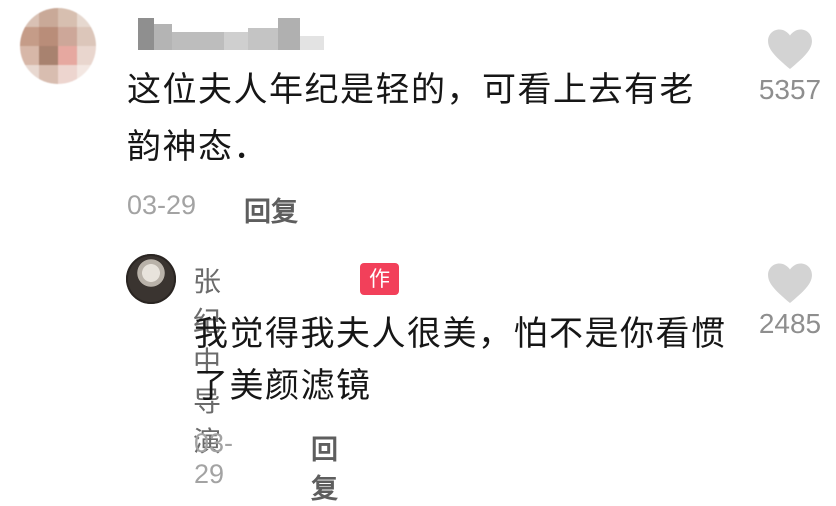 The width and height of the screenshot is (836, 506). I want to click on reply-reply-button: 回复, so click(324, 467).